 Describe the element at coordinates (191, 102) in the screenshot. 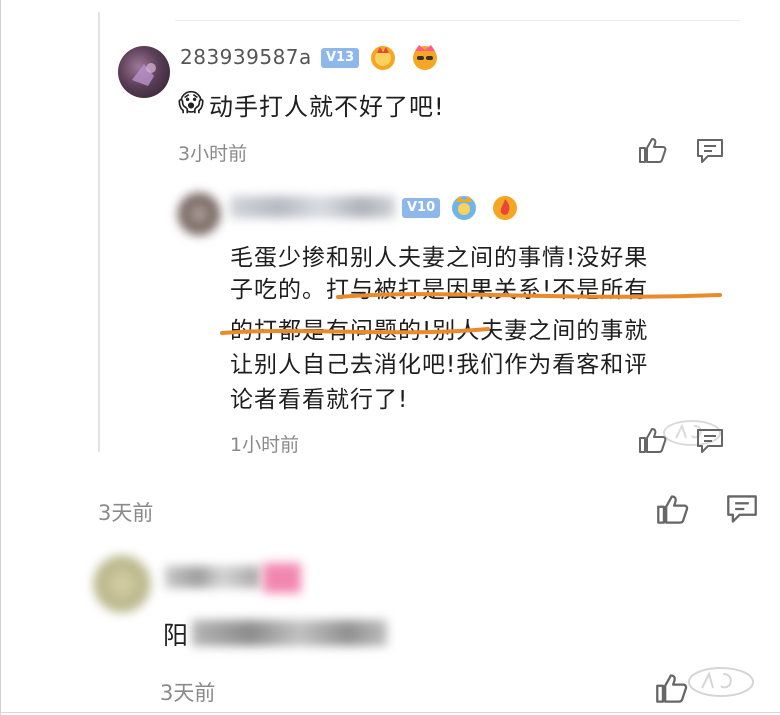

I see `scream-emoji-icon: 😱` at that location.